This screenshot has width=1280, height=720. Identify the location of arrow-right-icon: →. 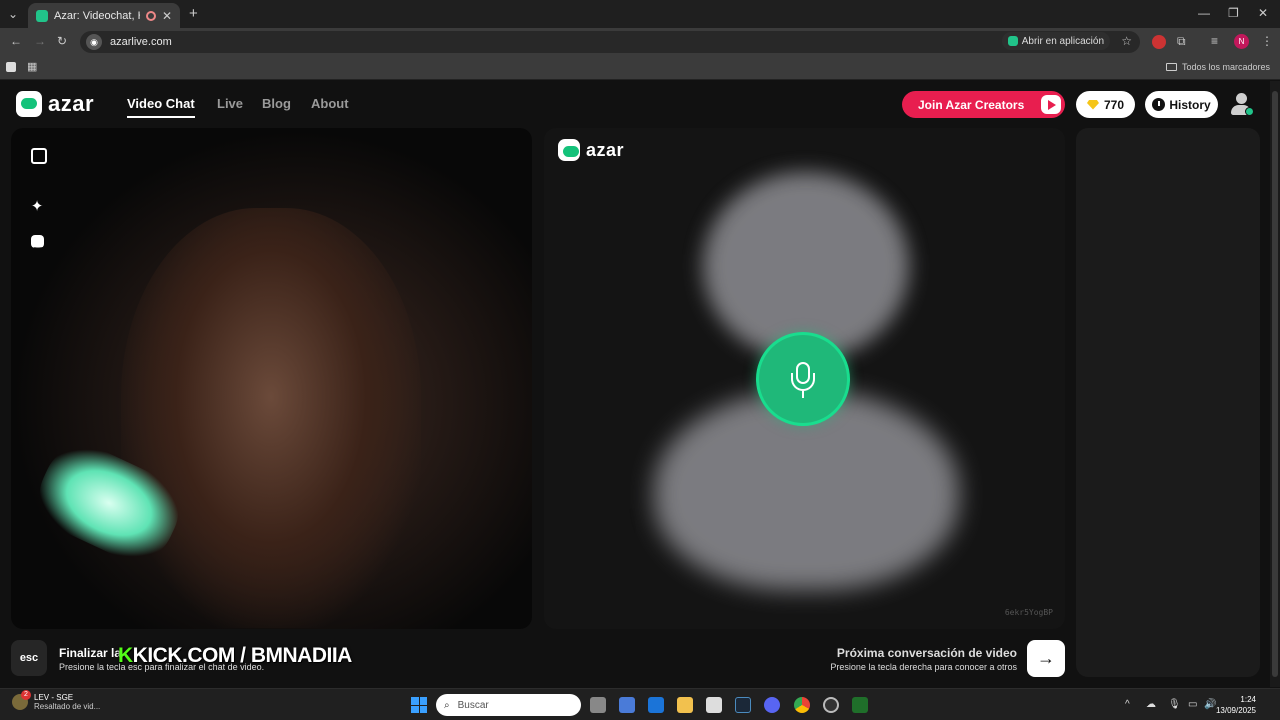
(1046, 658).